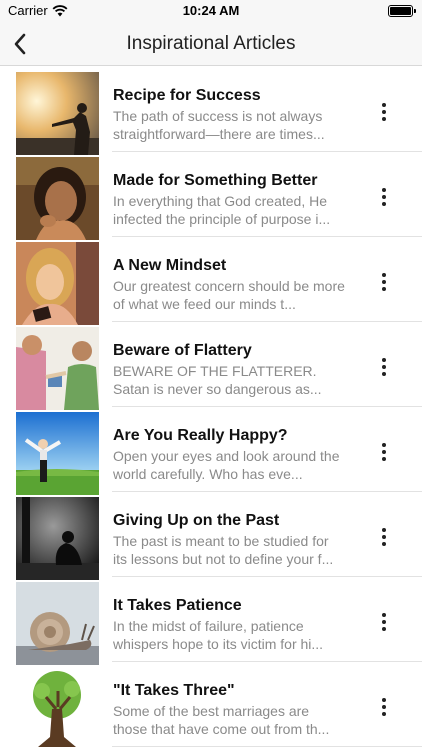 This screenshot has width=422, height=750. I want to click on article-title: Are You Really Happy?, so click(200, 435).